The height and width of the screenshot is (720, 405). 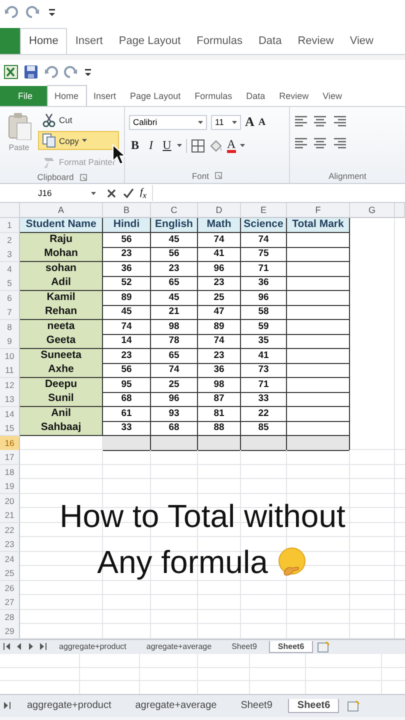 What do you see at coordinates (219, 225) in the screenshot?
I see `table-cell: Math` at bounding box center [219, 225].